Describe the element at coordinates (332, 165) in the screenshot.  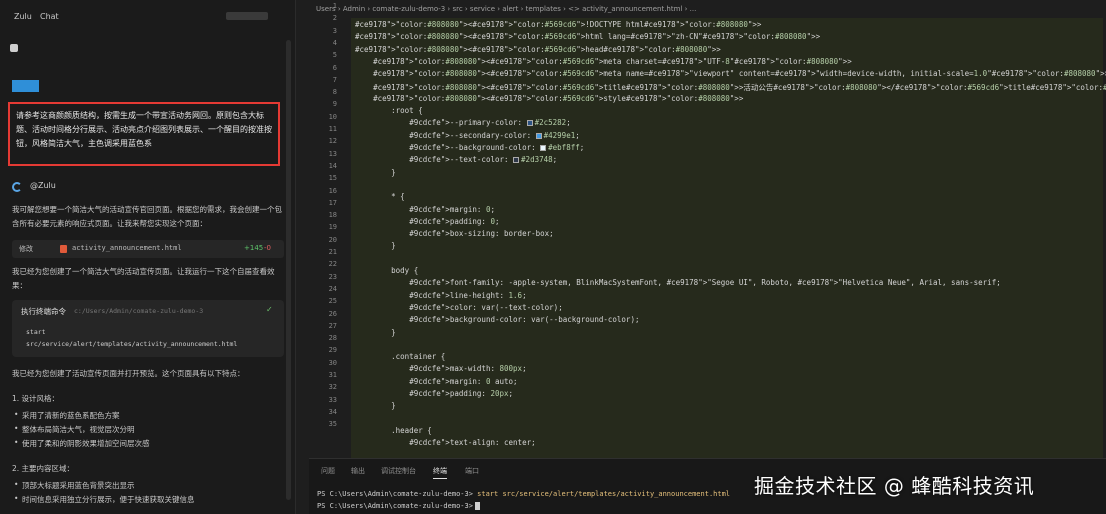
I see `line-number: 14` at that location.